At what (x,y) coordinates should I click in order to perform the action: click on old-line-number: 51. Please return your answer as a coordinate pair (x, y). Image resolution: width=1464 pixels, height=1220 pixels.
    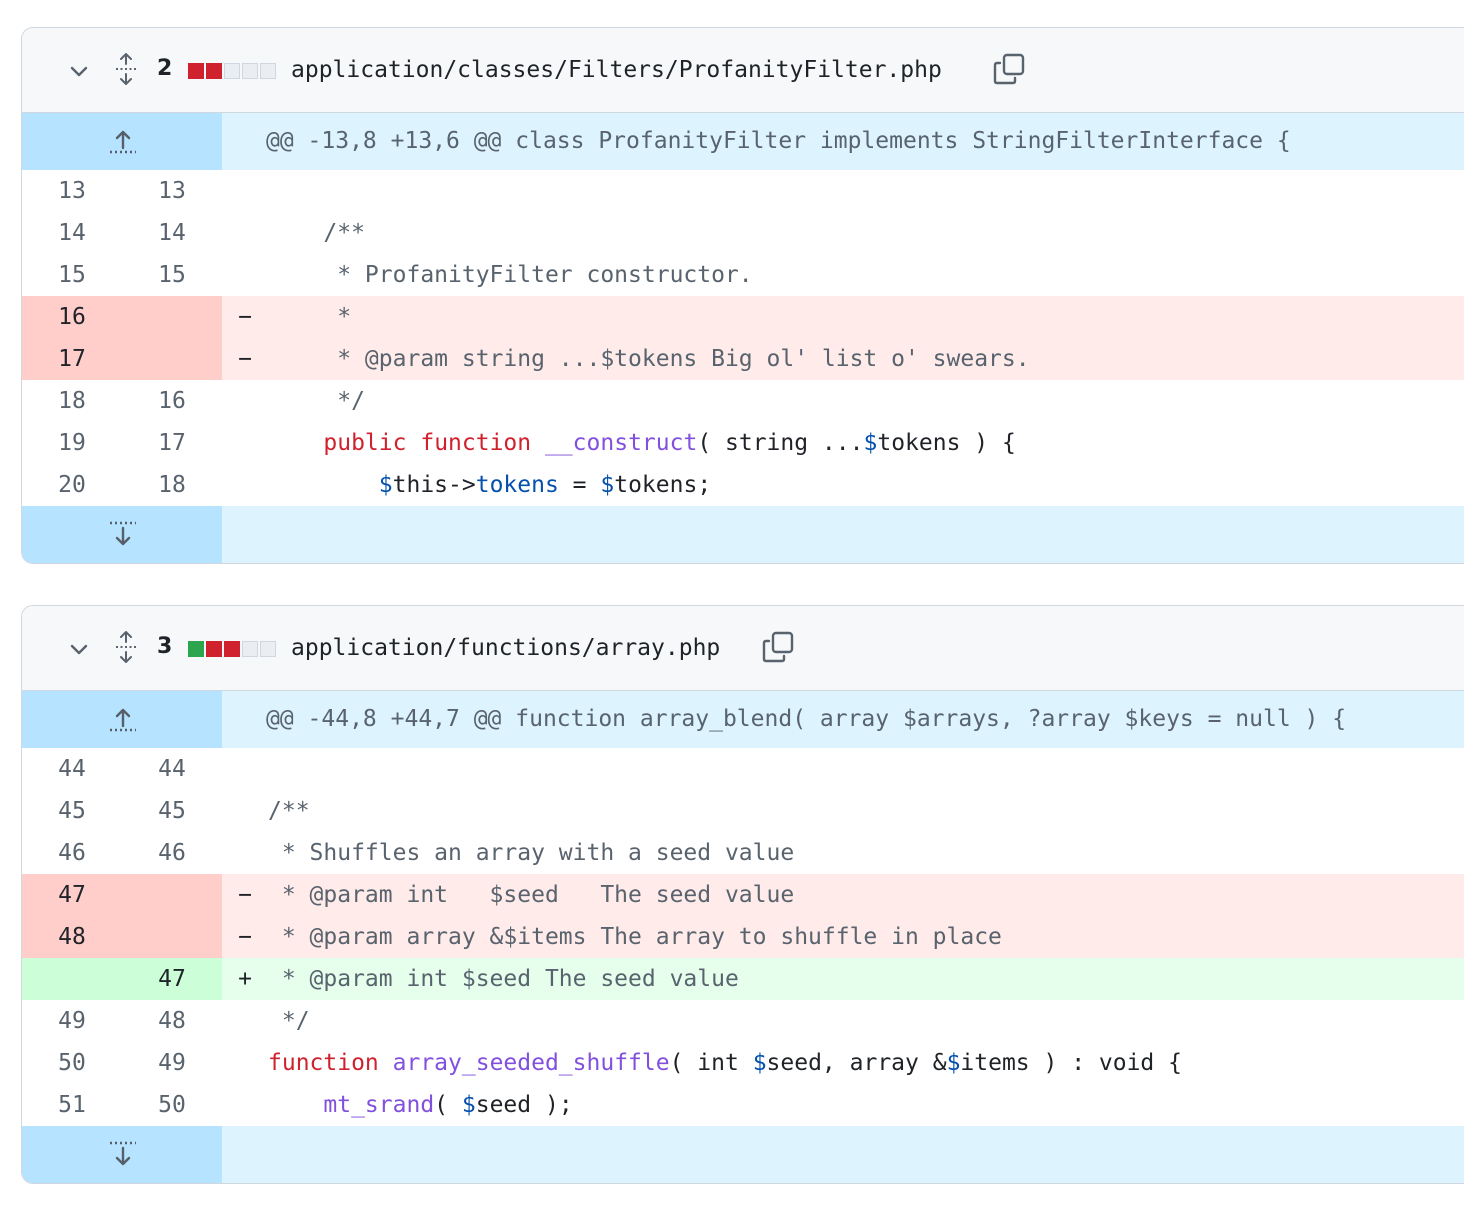
    Looking at the image, I should click on (72, 1105).